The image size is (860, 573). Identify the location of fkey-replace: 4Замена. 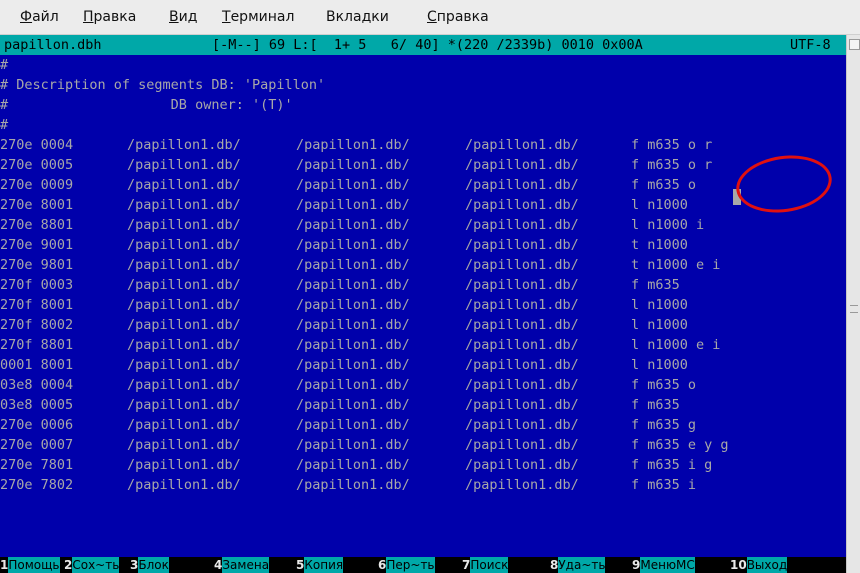
(242, 565).